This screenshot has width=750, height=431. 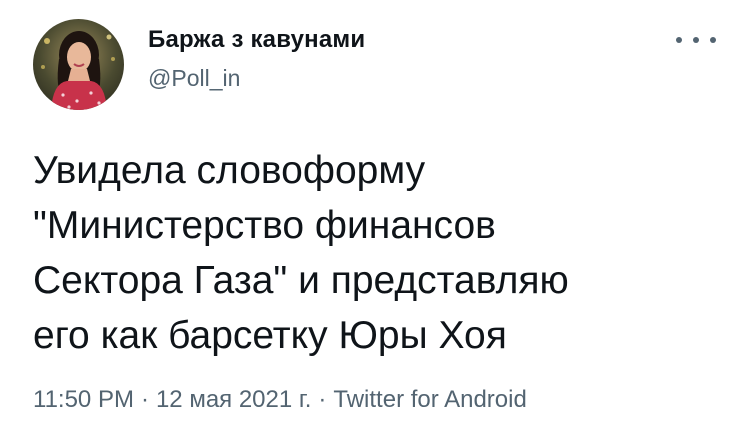 What do you see at coordinates (83, 399) in the screenshot?
I see `tweet-time: 11:50 PM` at bounding box center [83, 399].